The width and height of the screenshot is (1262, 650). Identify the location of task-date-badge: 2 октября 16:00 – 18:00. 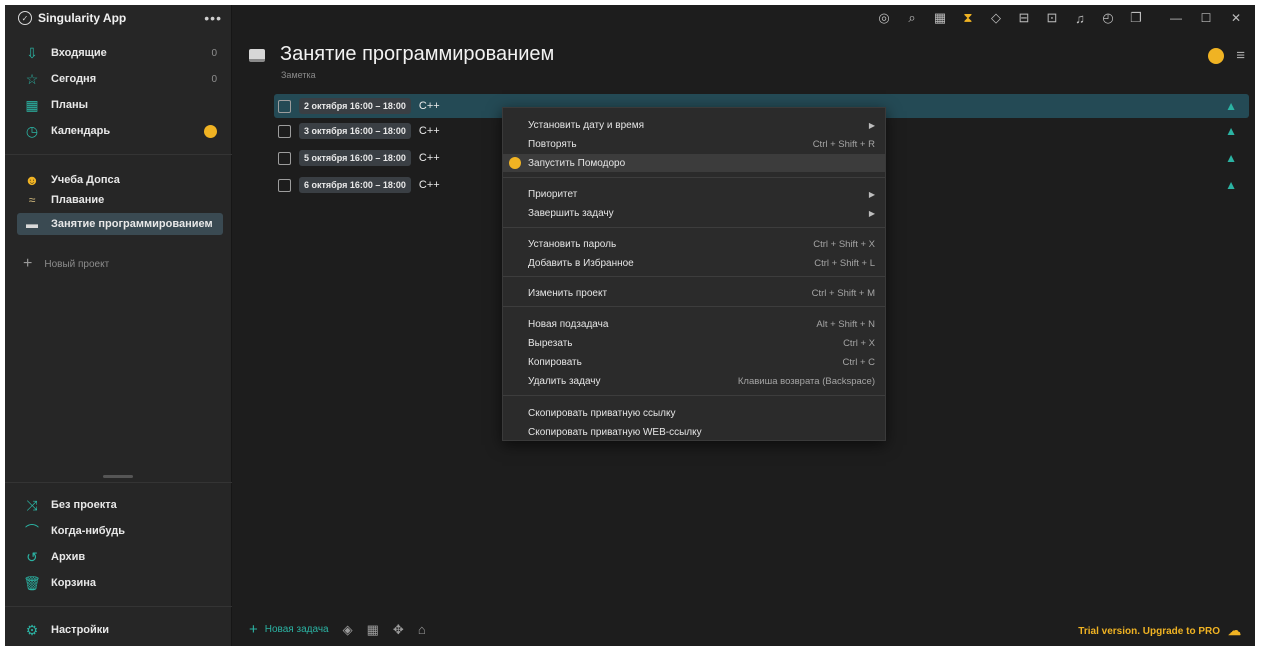
(355, 106).